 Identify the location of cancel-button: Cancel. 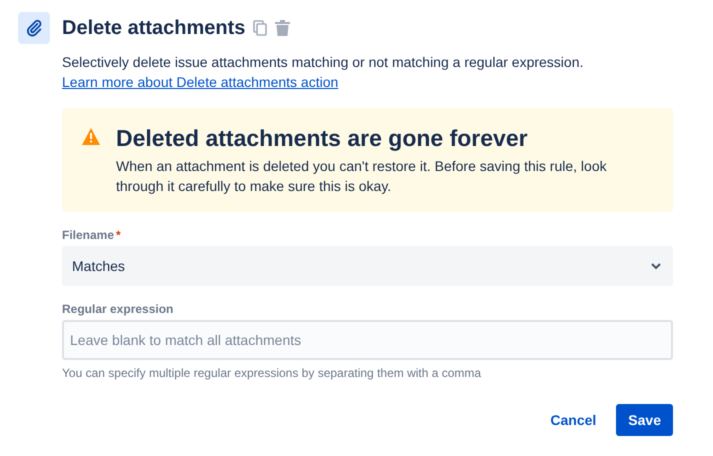
(573, 420).